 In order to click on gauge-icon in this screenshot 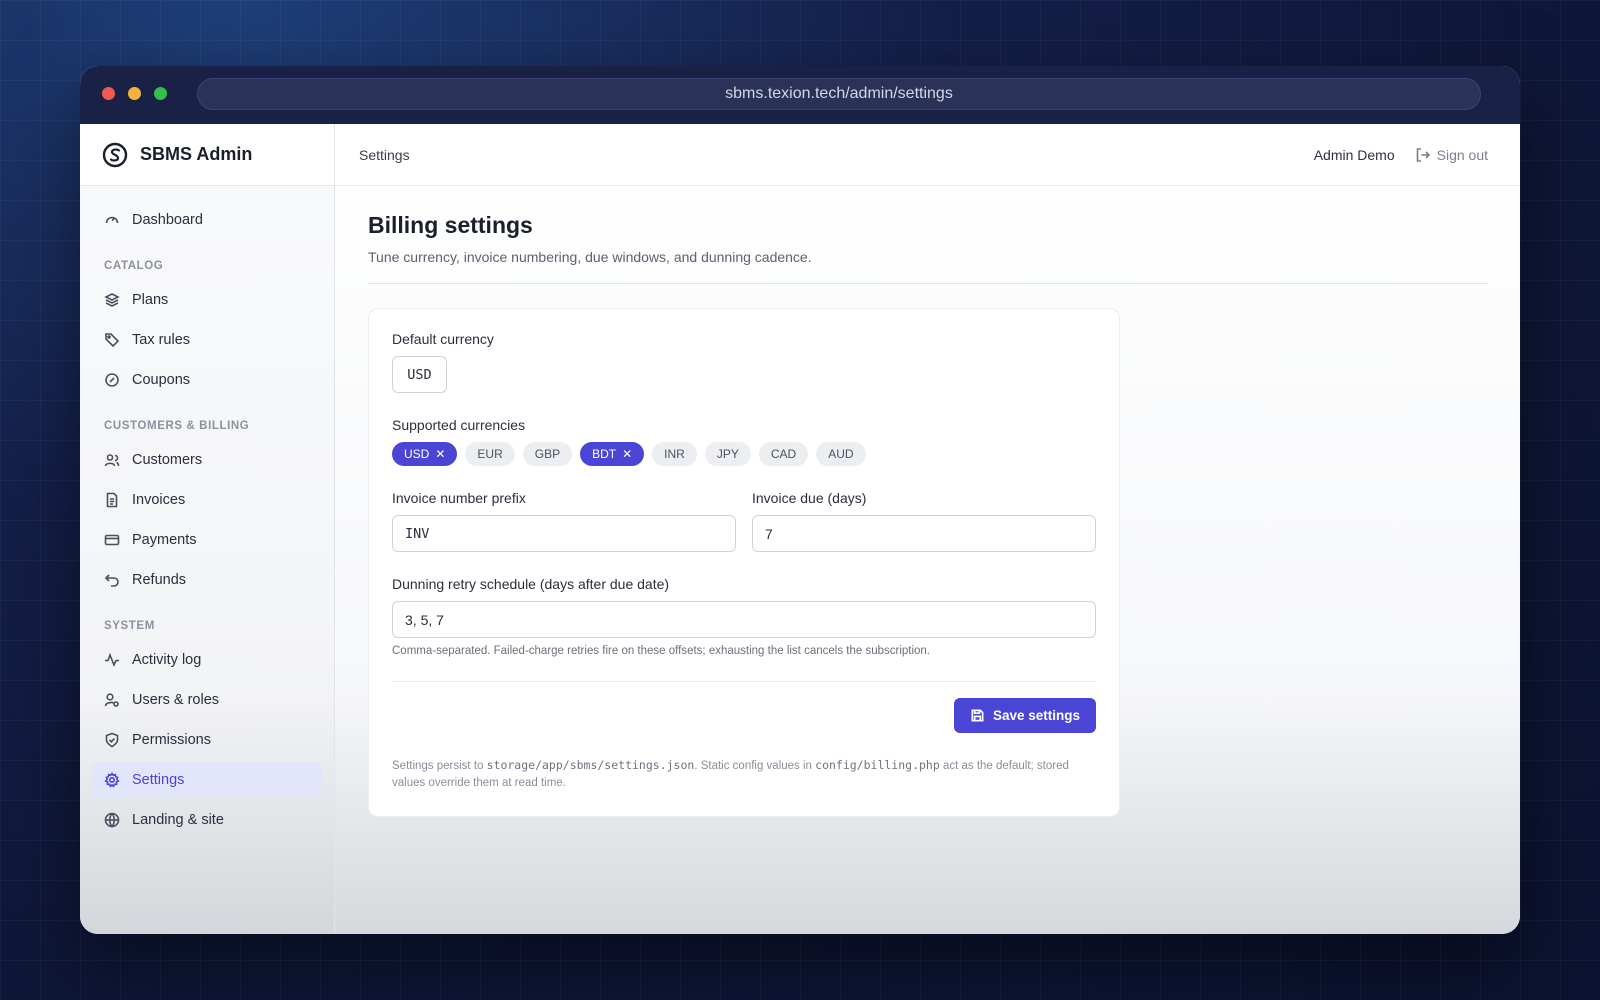, I will do `click(112, 220)`.